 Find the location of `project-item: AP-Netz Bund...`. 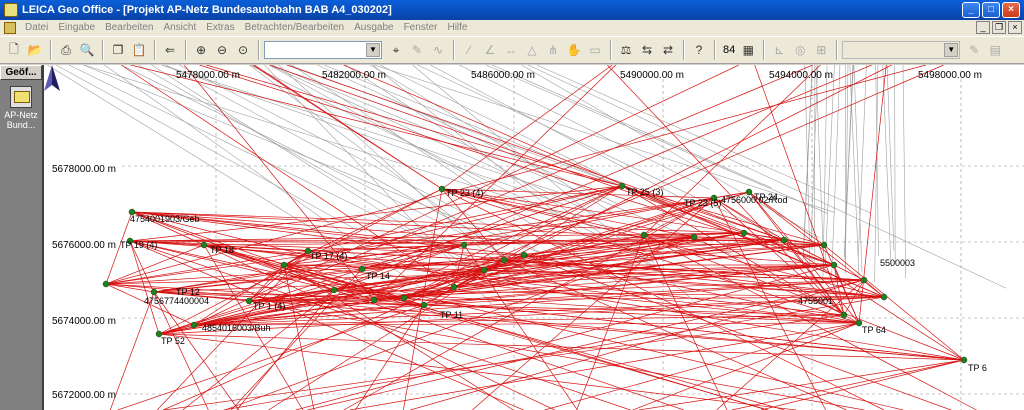

project-item: AP-Netz Bund... is located at coordinates (21, 108).